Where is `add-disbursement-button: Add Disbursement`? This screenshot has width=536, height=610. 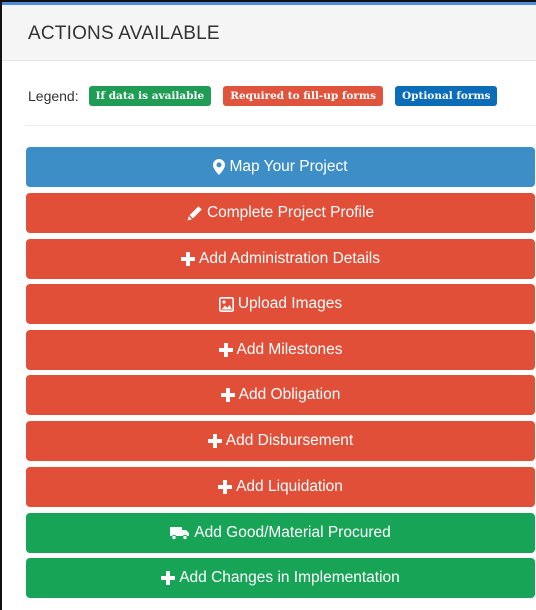
add-disbursement-button: Add Disbursement is located at coordinates (280, 441).